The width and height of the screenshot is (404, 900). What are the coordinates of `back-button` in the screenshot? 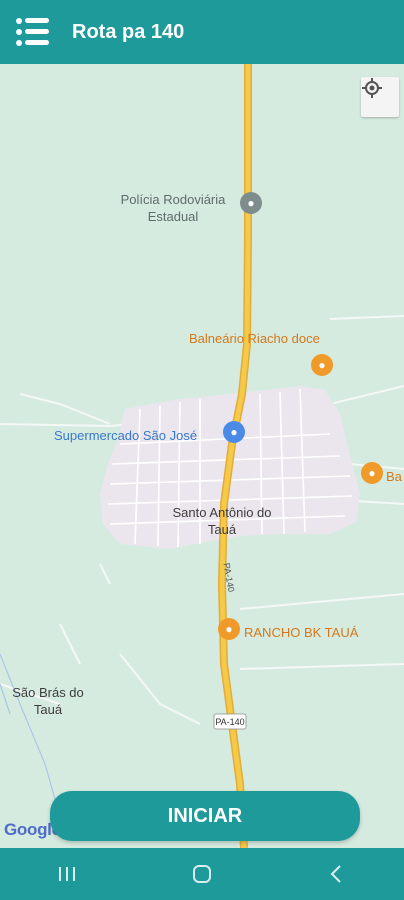 It's located at (337, 874).